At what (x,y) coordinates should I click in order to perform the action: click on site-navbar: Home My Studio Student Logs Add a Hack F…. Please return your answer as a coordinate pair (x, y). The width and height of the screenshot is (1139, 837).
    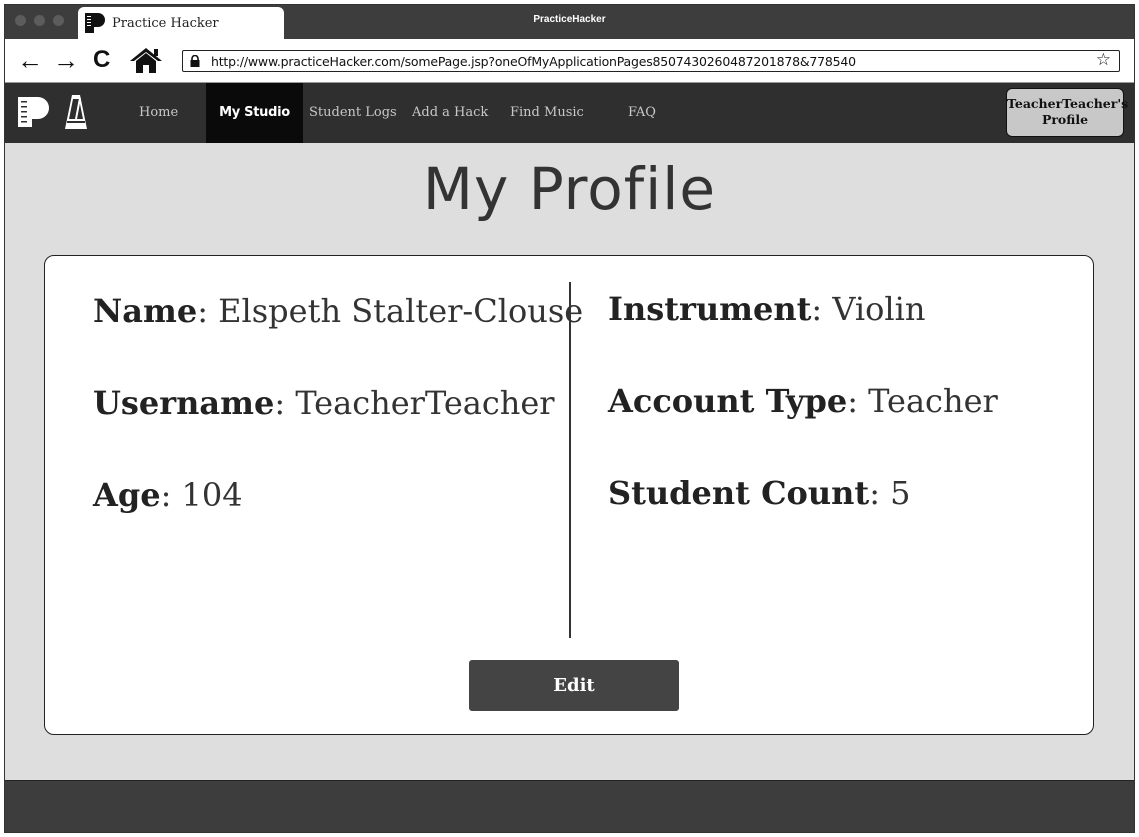
    Looking at the image, I should click on (569, 113).